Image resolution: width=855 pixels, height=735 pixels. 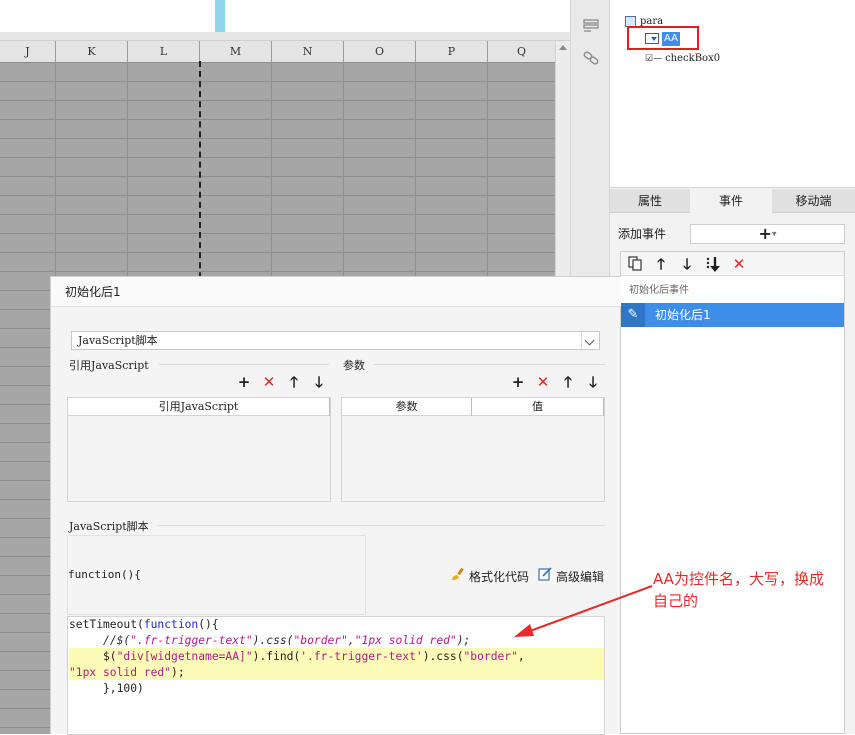 I want to click on dialog-title: 初始化后1, so click(x=336, y=292).